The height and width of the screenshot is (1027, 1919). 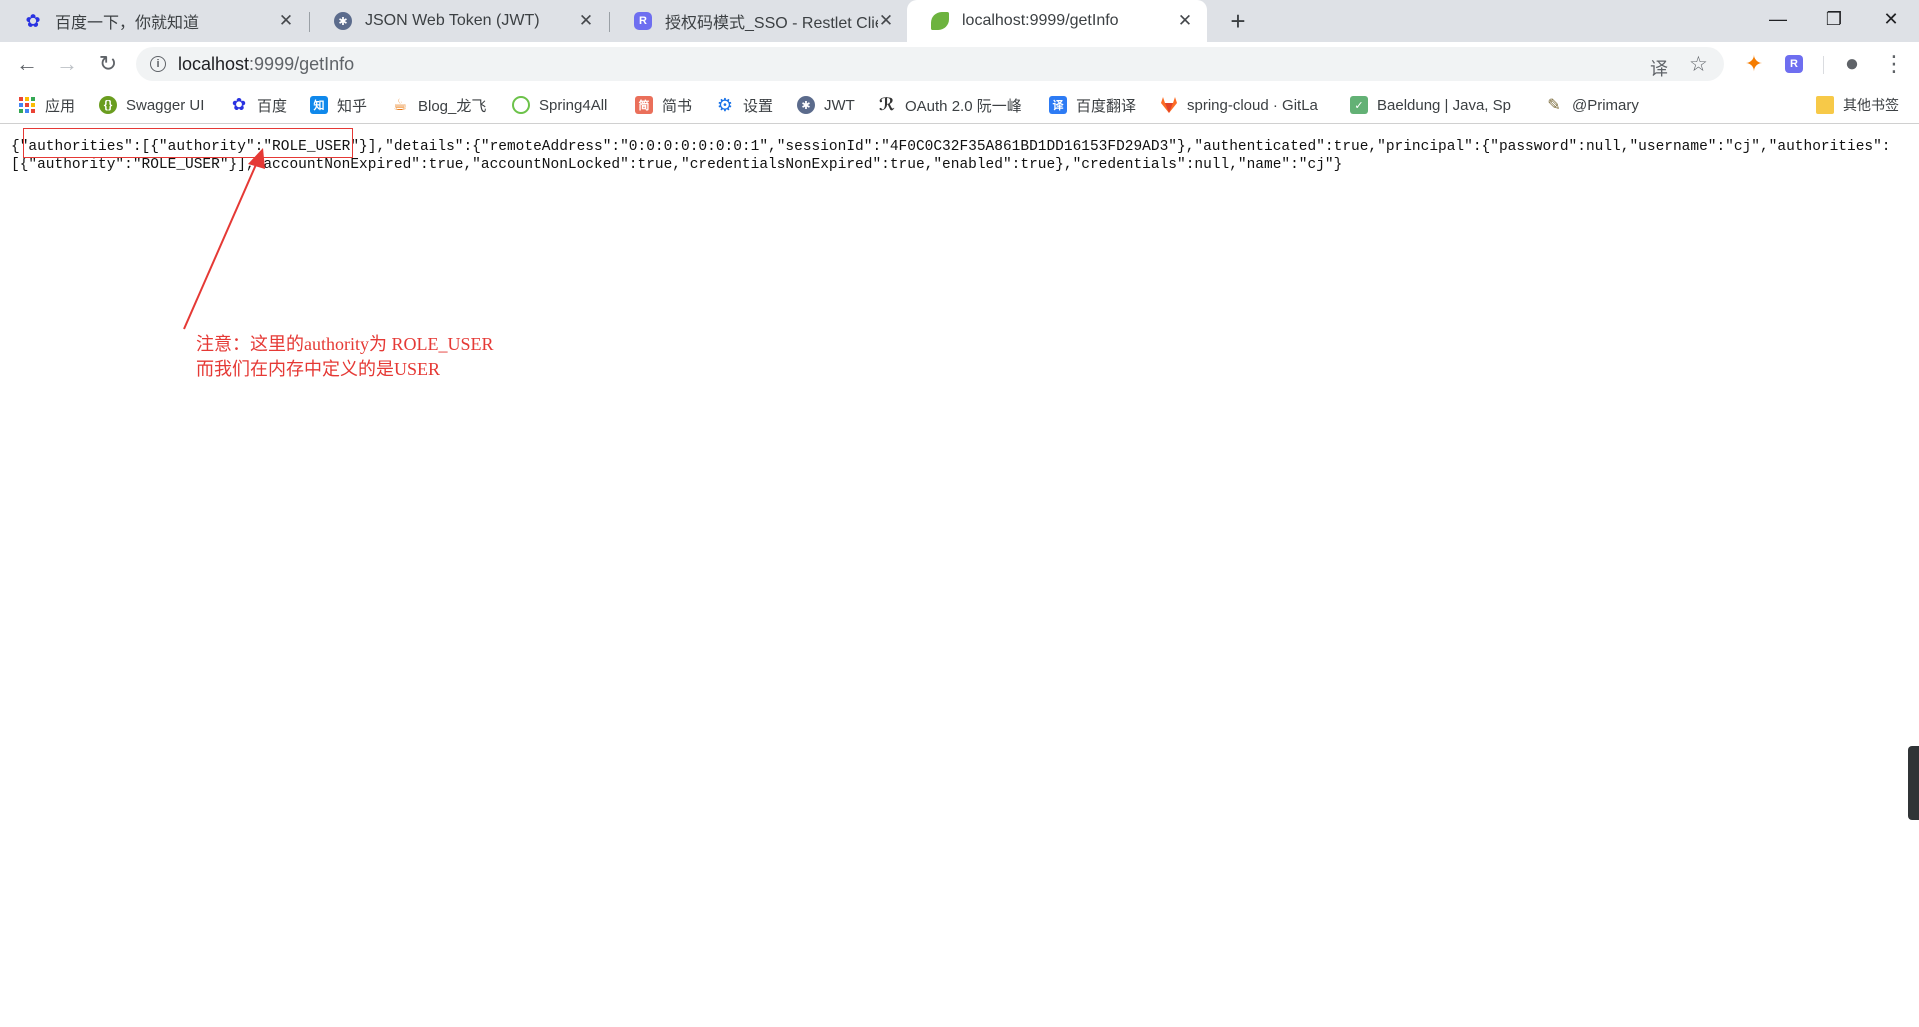 I want to click on minimize-button: —, so click(x=1778, y=19).